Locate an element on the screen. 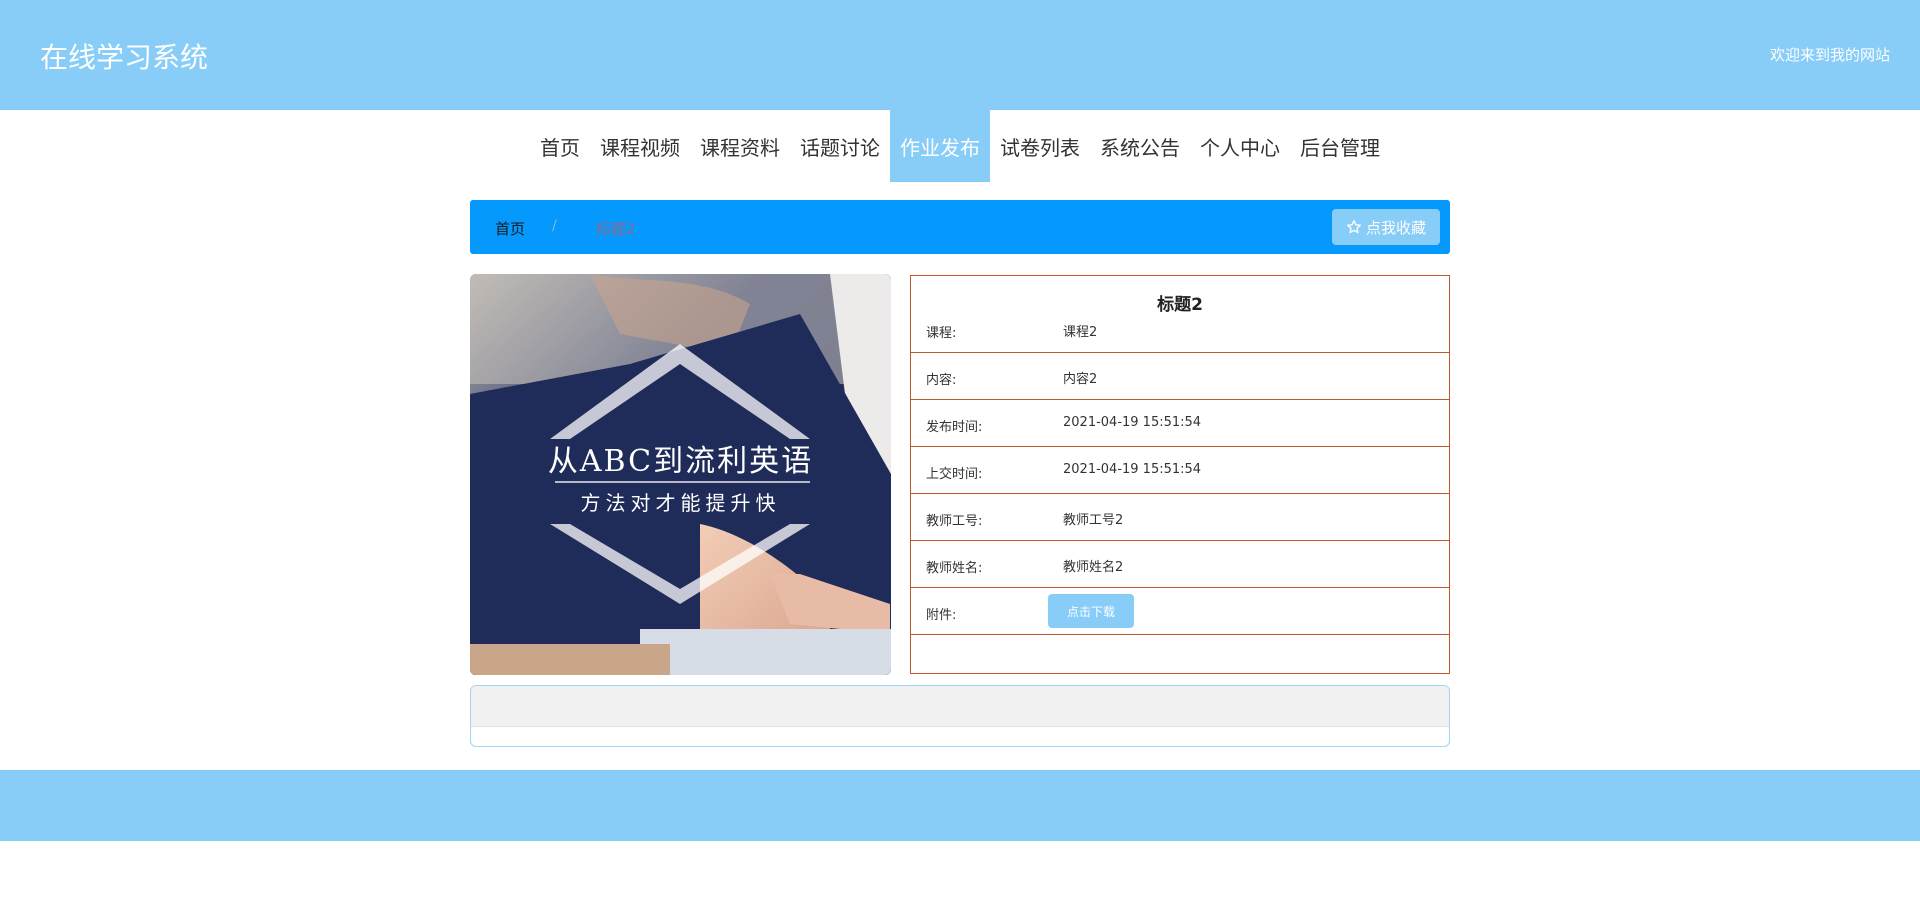 This screenshot has height=919, width=1920. detail-row-course: 课程: 课程2 is located at coordinates (1180, 329).